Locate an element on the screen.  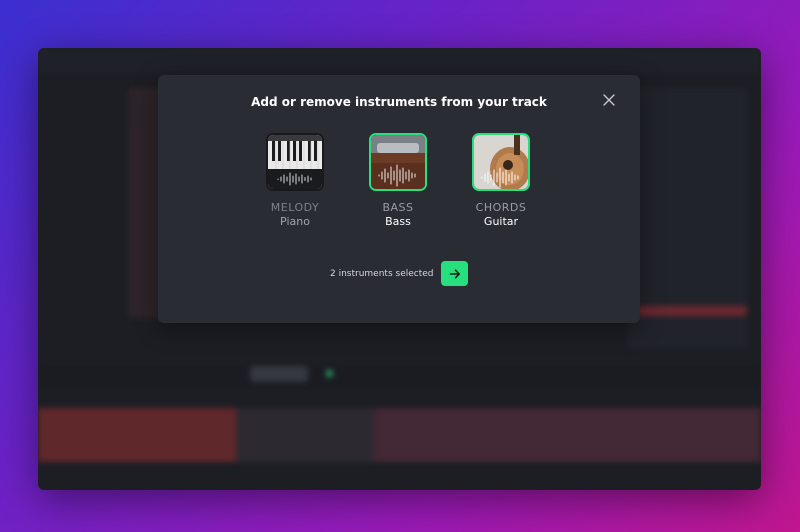
continue-button is located at coordinates (454, 273).